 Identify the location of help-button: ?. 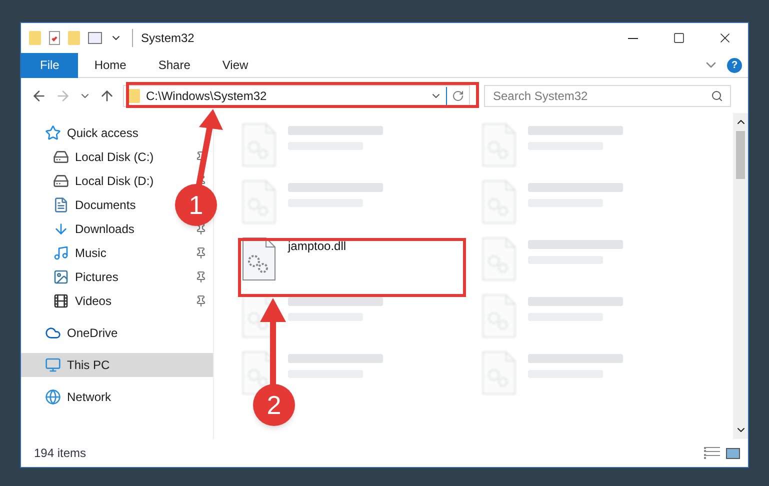
(734, 65).